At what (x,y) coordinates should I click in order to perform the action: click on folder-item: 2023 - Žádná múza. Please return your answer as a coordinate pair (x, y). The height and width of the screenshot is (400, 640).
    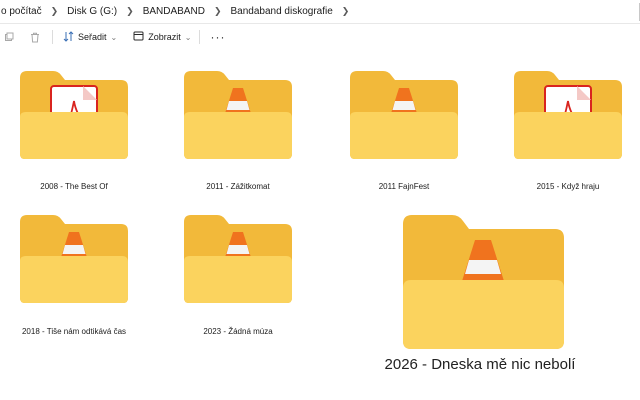
    Looking at the image, I should click on (238, 274).